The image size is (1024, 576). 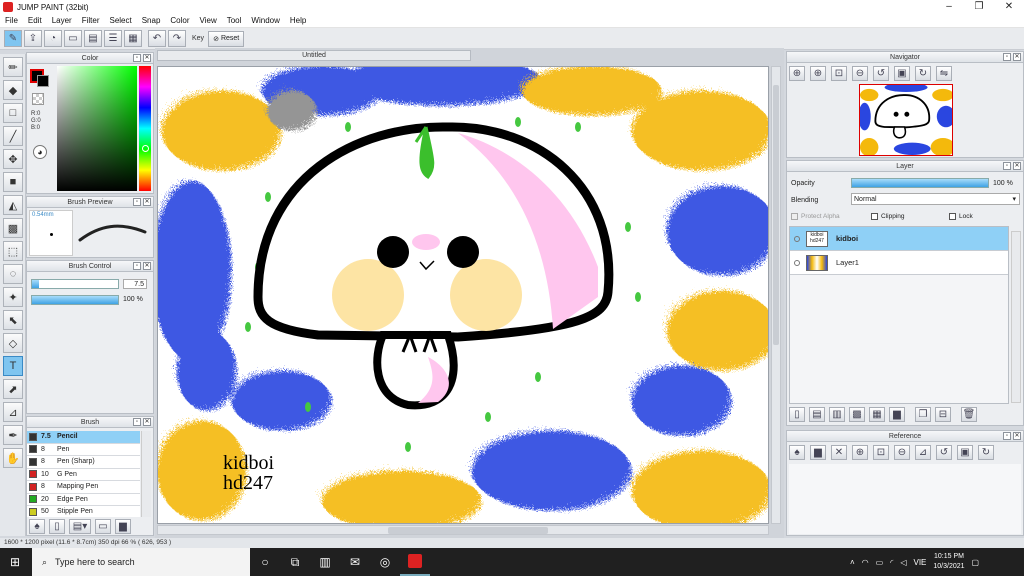 I want to click on notifications-icon: ▢, so click(x=976, y=562).